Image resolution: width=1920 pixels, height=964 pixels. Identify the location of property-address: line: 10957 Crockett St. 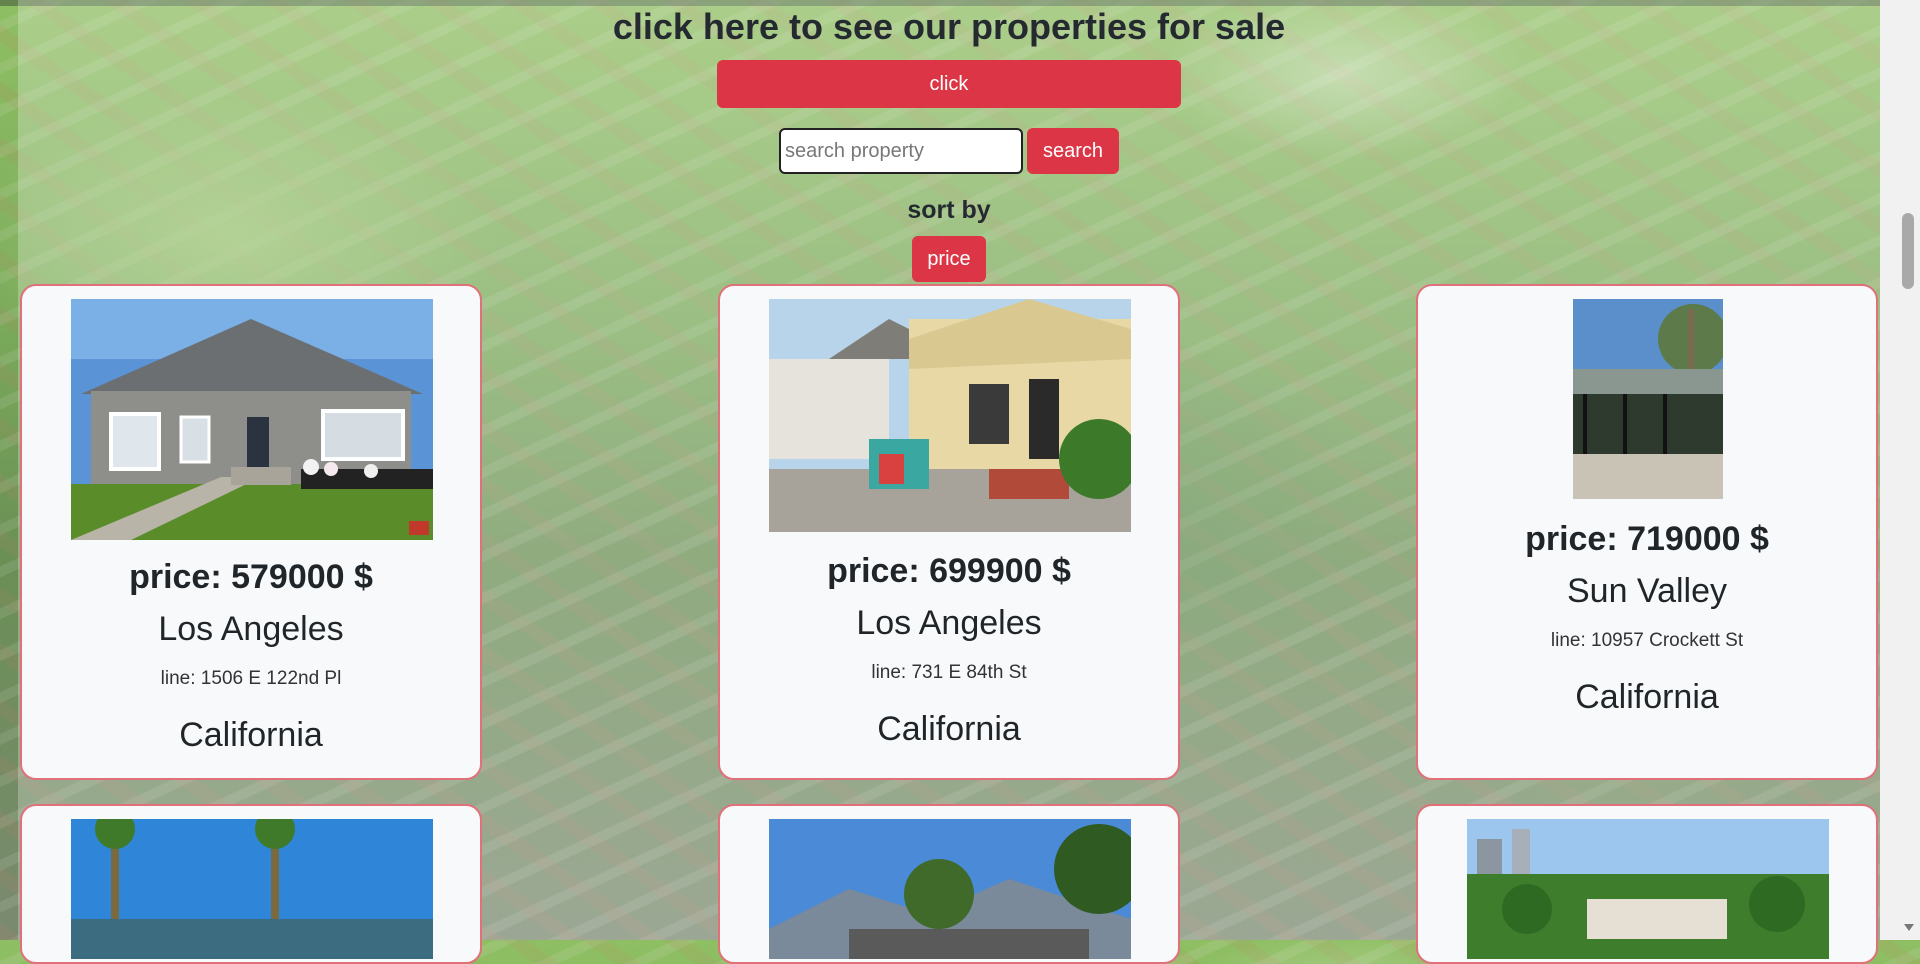
(1647, 640).